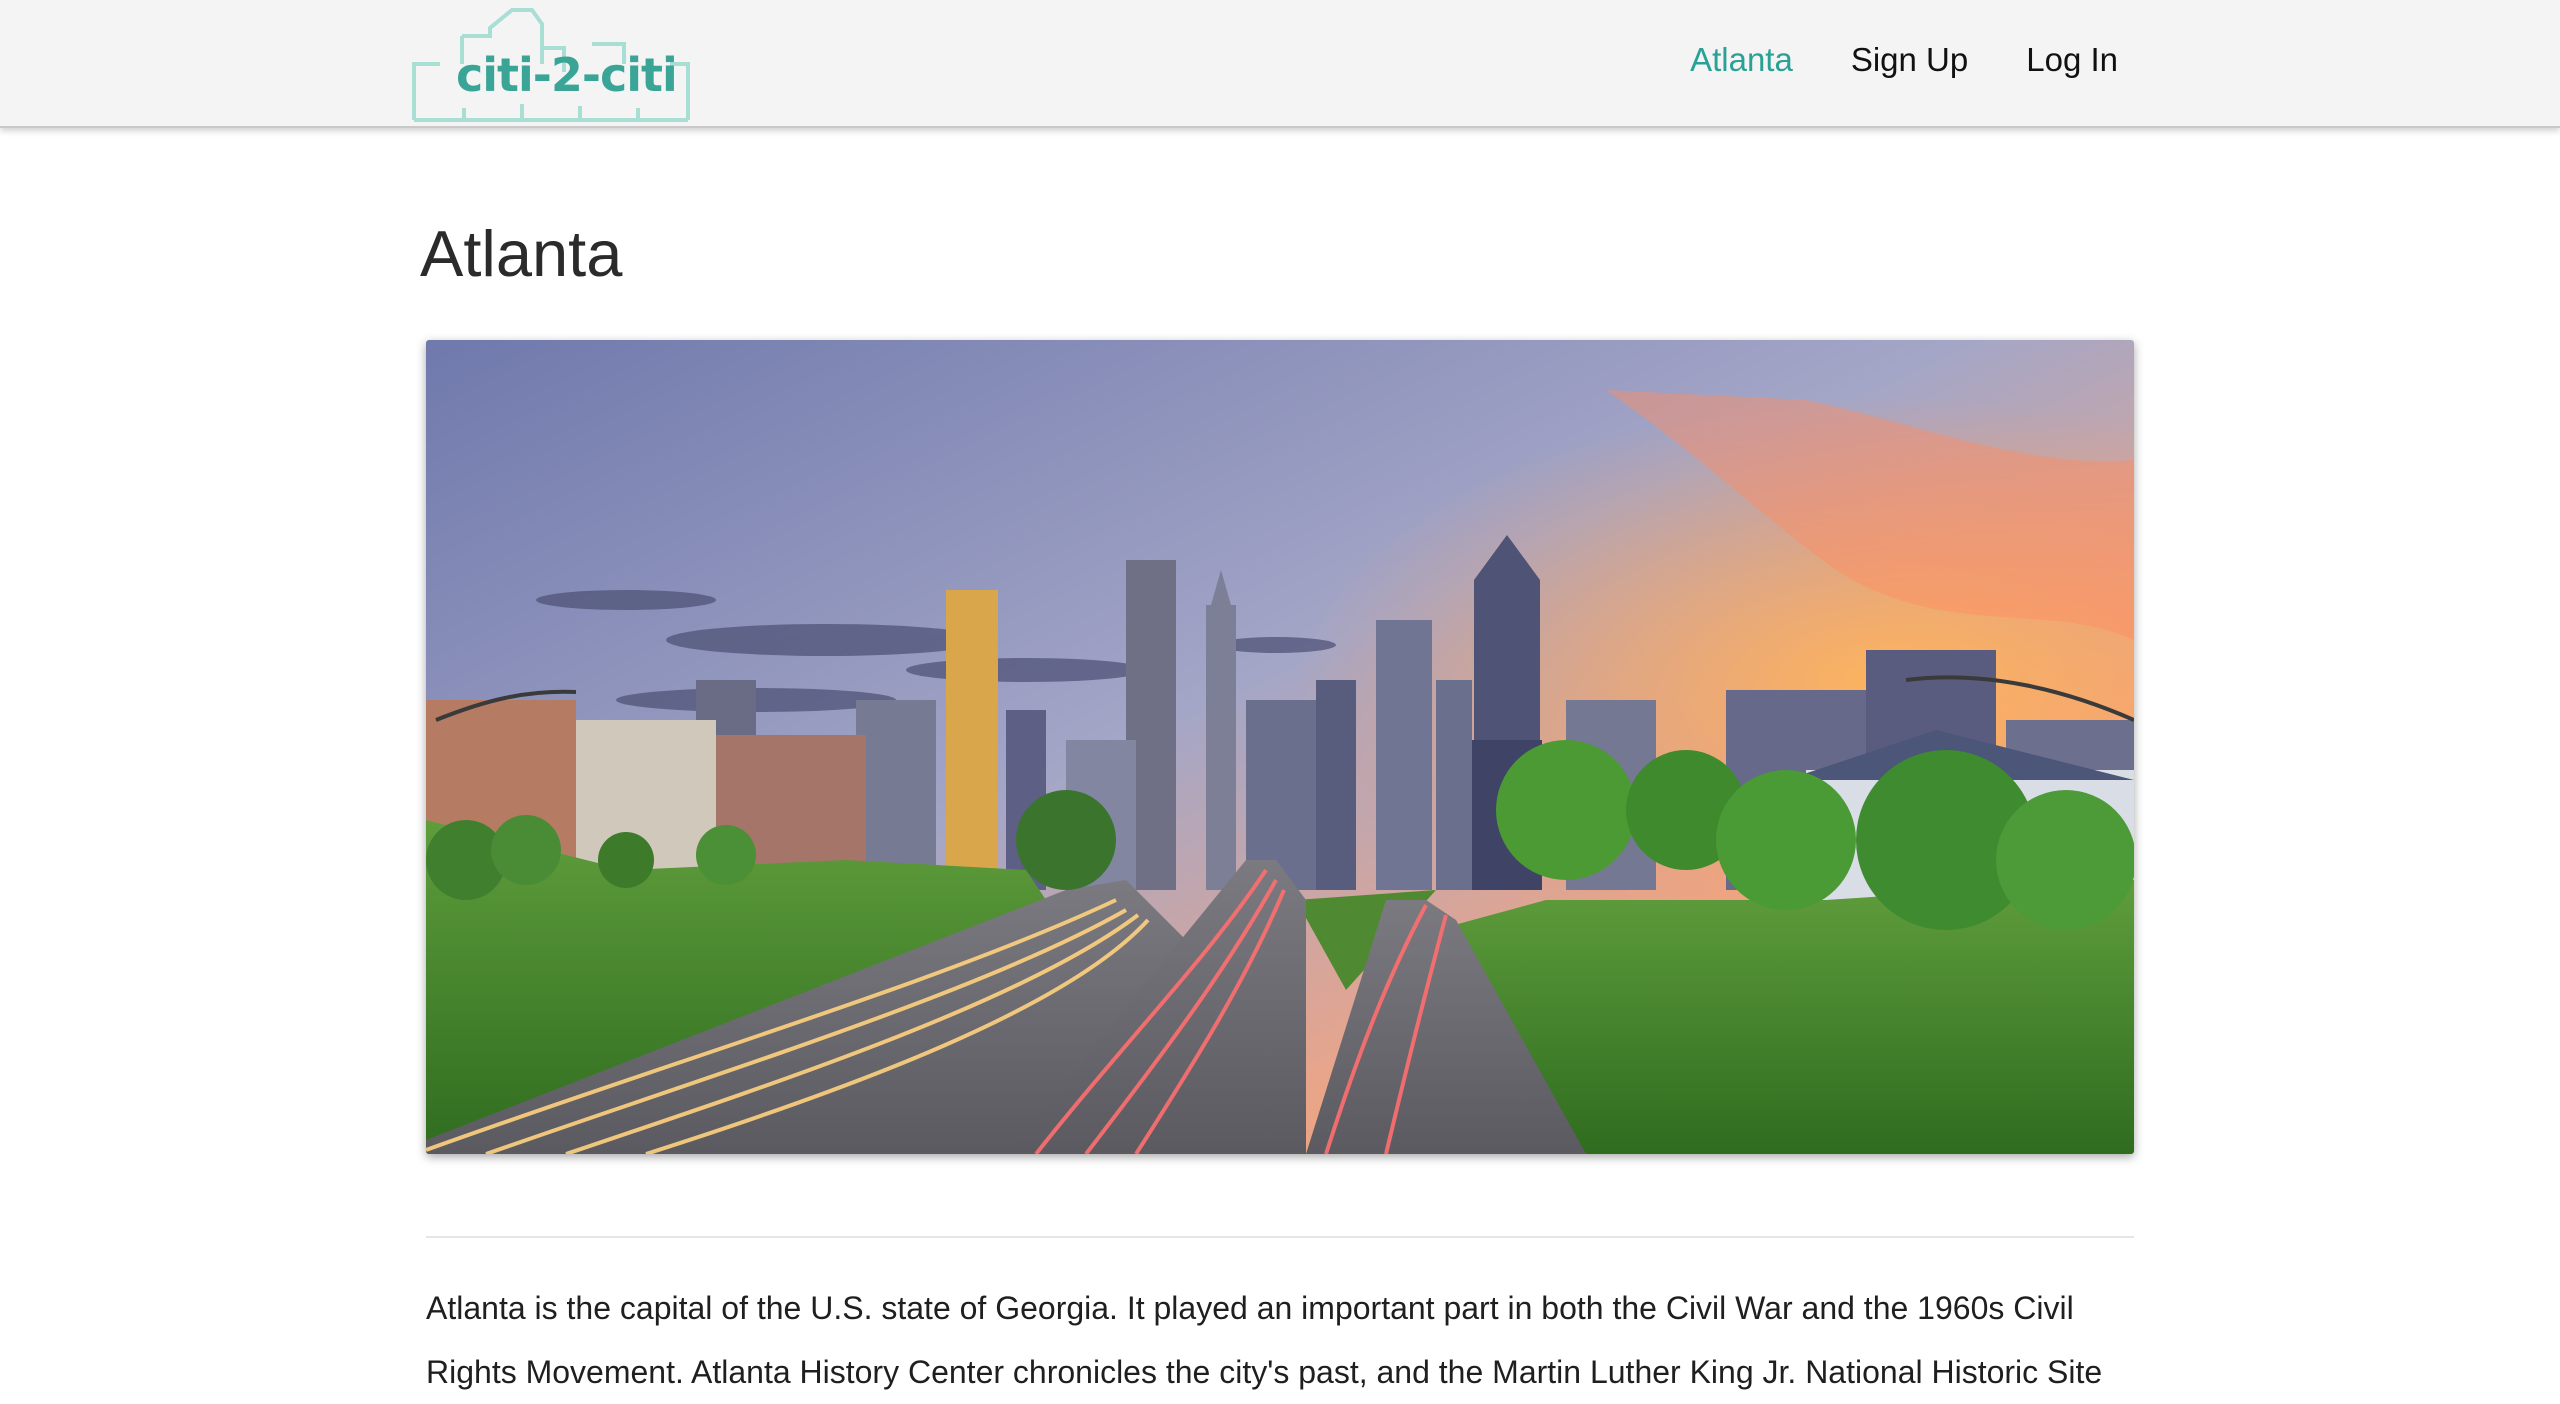 Image resolution: width=2560 pixels, height=1404 pixels. Describe the element at coordinates (2072, 59) in the screenshot. I see `nav-link-log-in: Log In` at that location.